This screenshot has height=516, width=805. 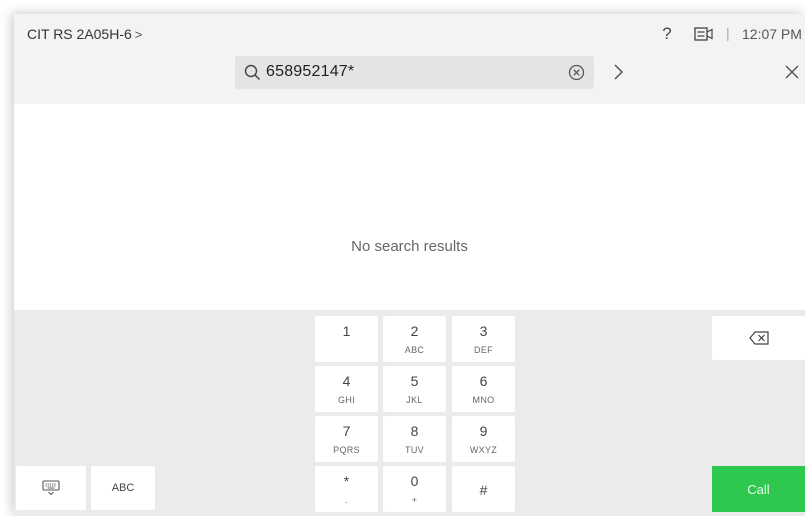 What do you see at coordinates (138, 34) in the screenshot?
I see `chevron-right-icon: >` at bounding box center [138, 34].